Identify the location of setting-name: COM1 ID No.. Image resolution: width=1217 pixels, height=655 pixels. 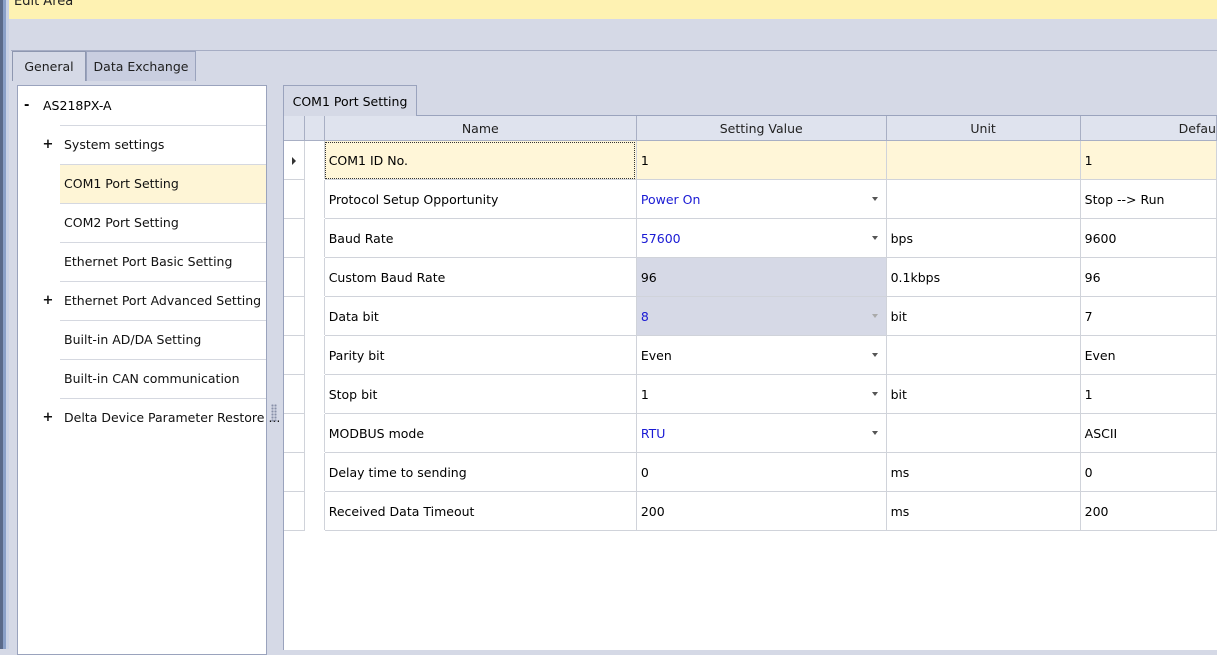
(480, 160).